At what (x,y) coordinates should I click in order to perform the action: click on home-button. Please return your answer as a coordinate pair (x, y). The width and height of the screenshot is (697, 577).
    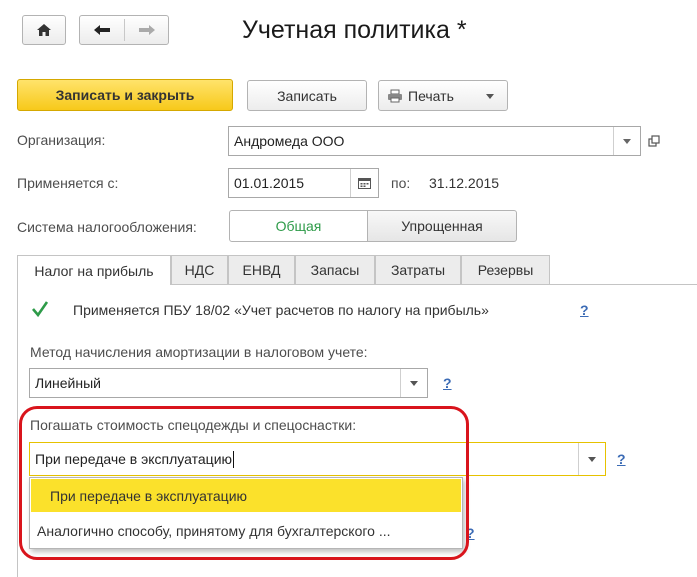
    Looking at the image, I should click on (44, 30).